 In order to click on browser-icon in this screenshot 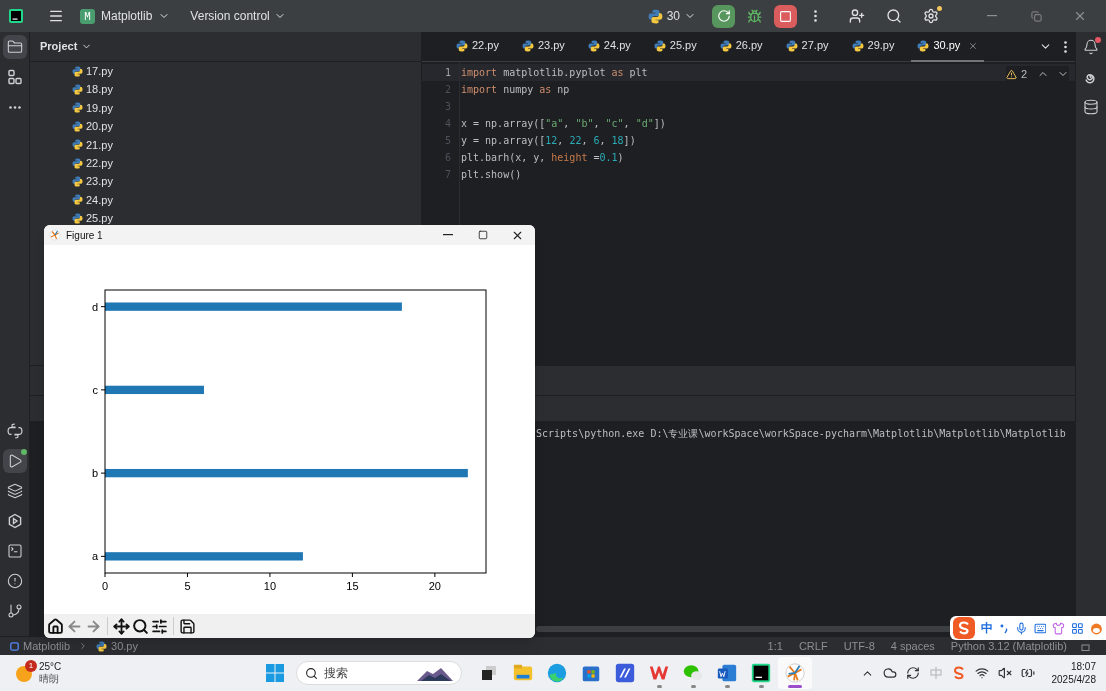, I will do `click(557, 673)`.